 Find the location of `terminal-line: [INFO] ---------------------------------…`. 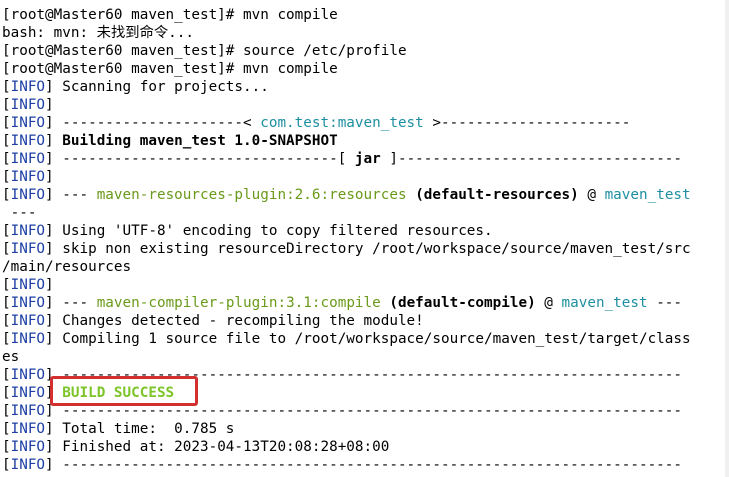

terminal-line: [INFO] ---------------------------------… is located at coordinates (342, 465).